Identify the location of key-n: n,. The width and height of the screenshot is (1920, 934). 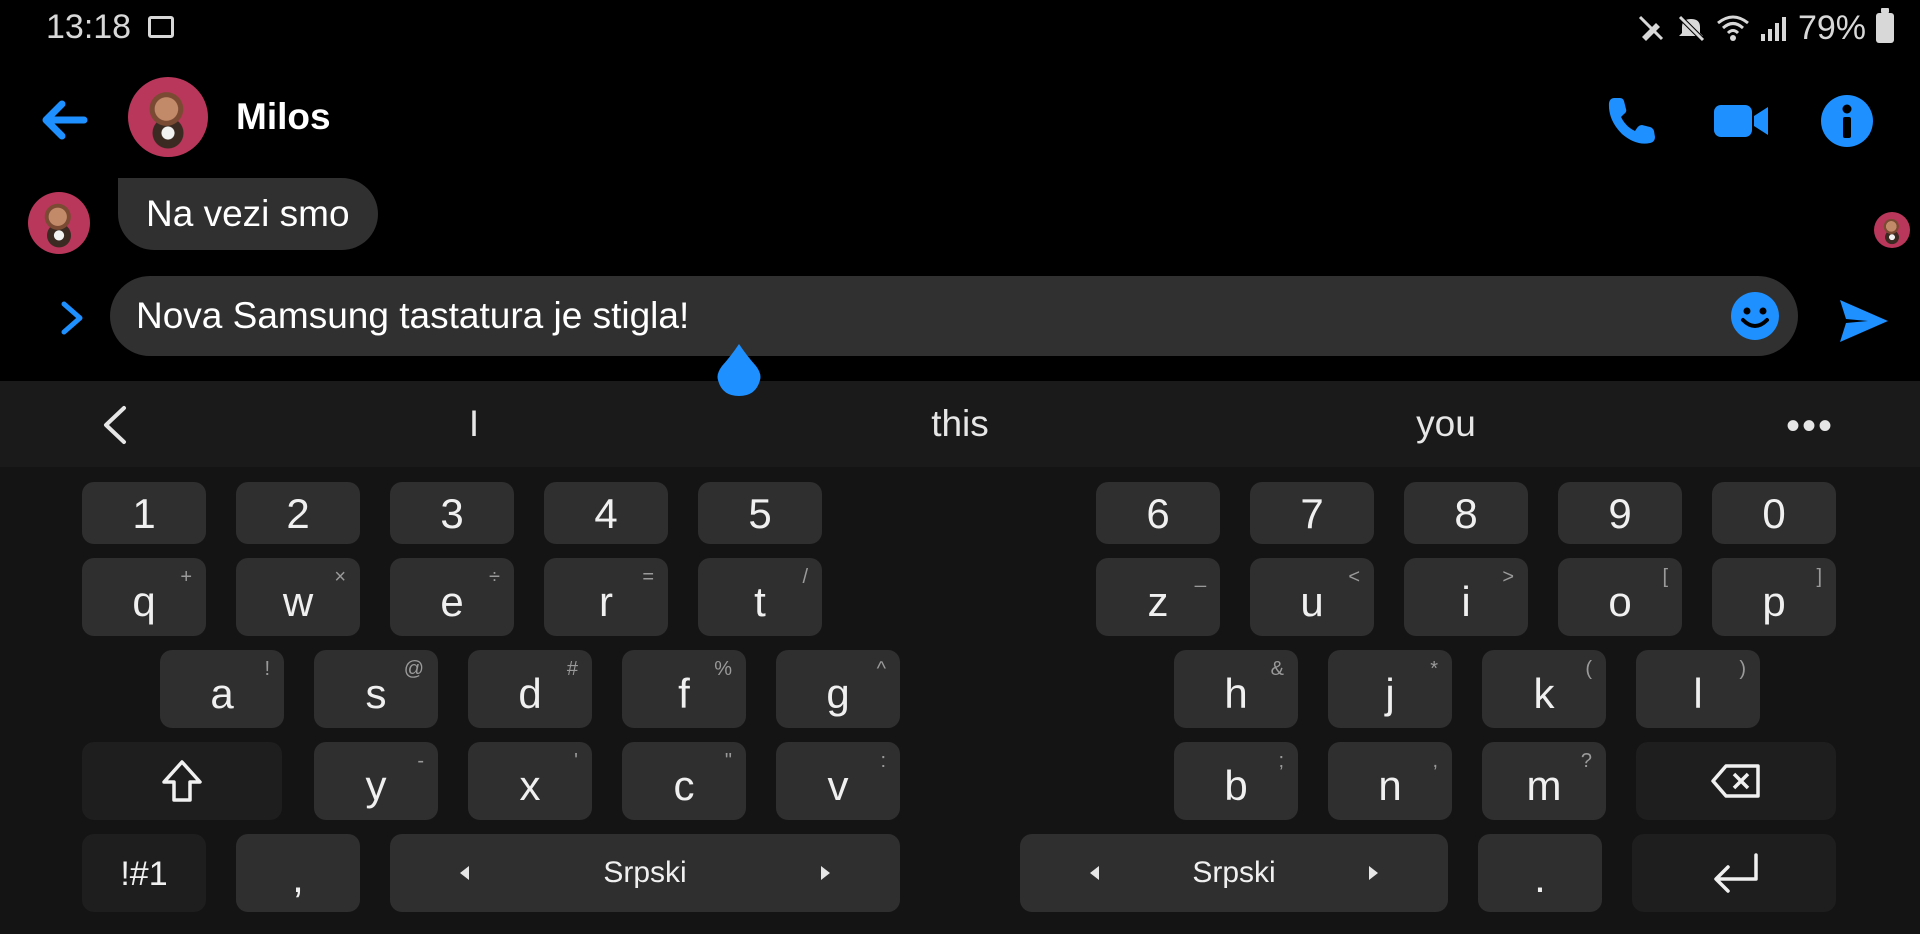
(1390, 781).